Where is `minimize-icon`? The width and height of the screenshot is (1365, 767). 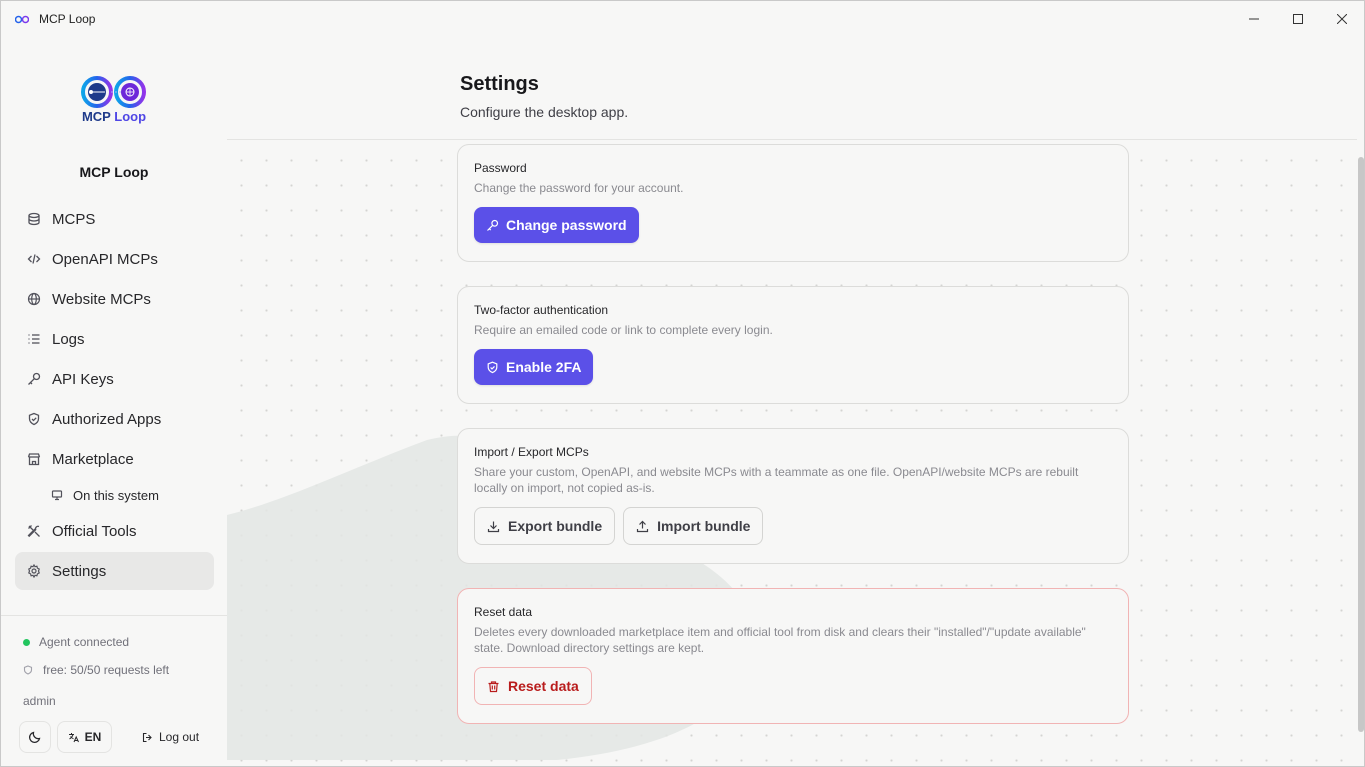
minimize-icon is located at coordinates (1254, 19).